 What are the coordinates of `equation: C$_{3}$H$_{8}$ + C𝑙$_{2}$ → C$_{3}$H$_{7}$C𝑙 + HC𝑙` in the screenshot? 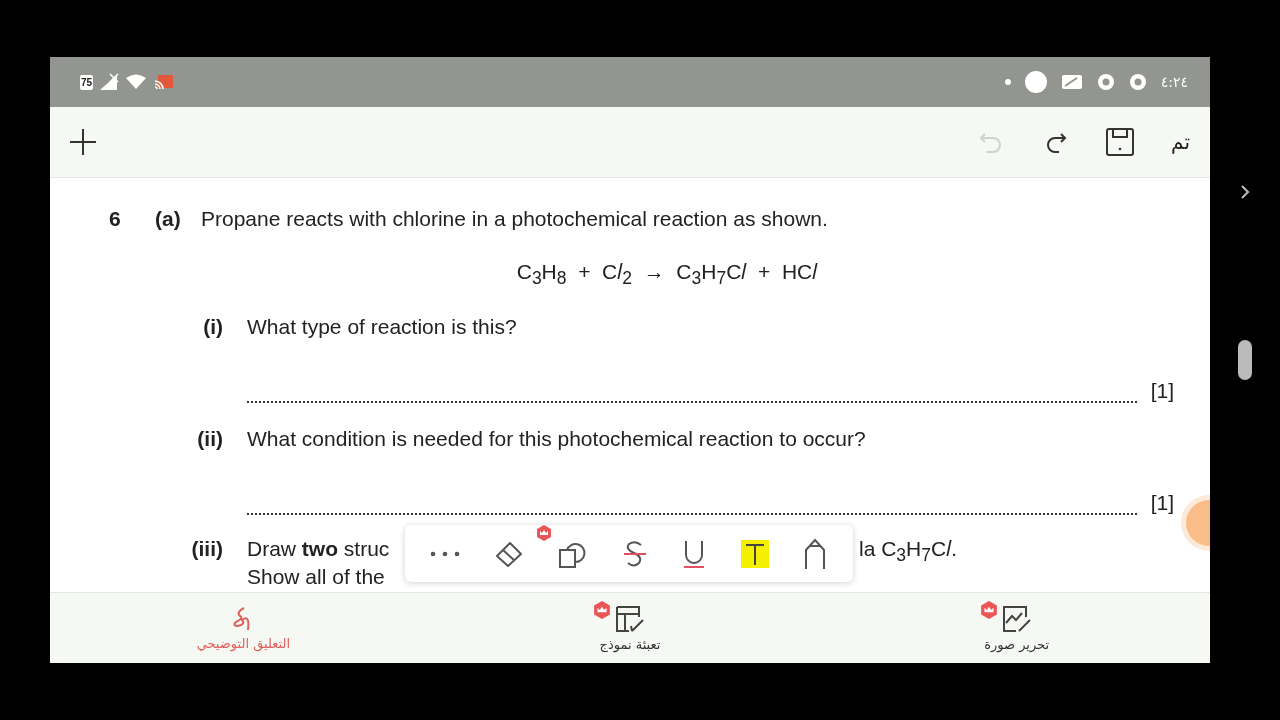 It's located at (667, 275).